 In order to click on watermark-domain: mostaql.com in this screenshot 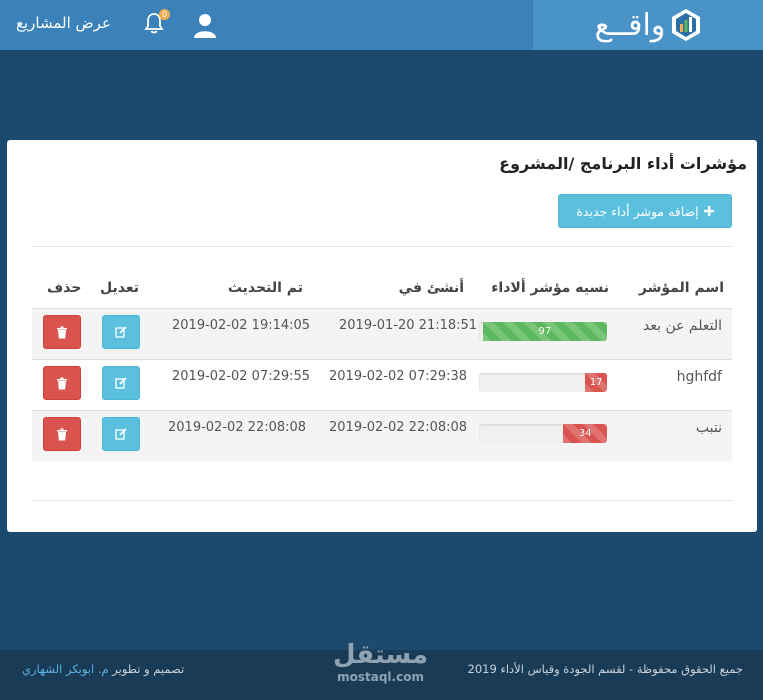, I will do `click(380, 677)`.